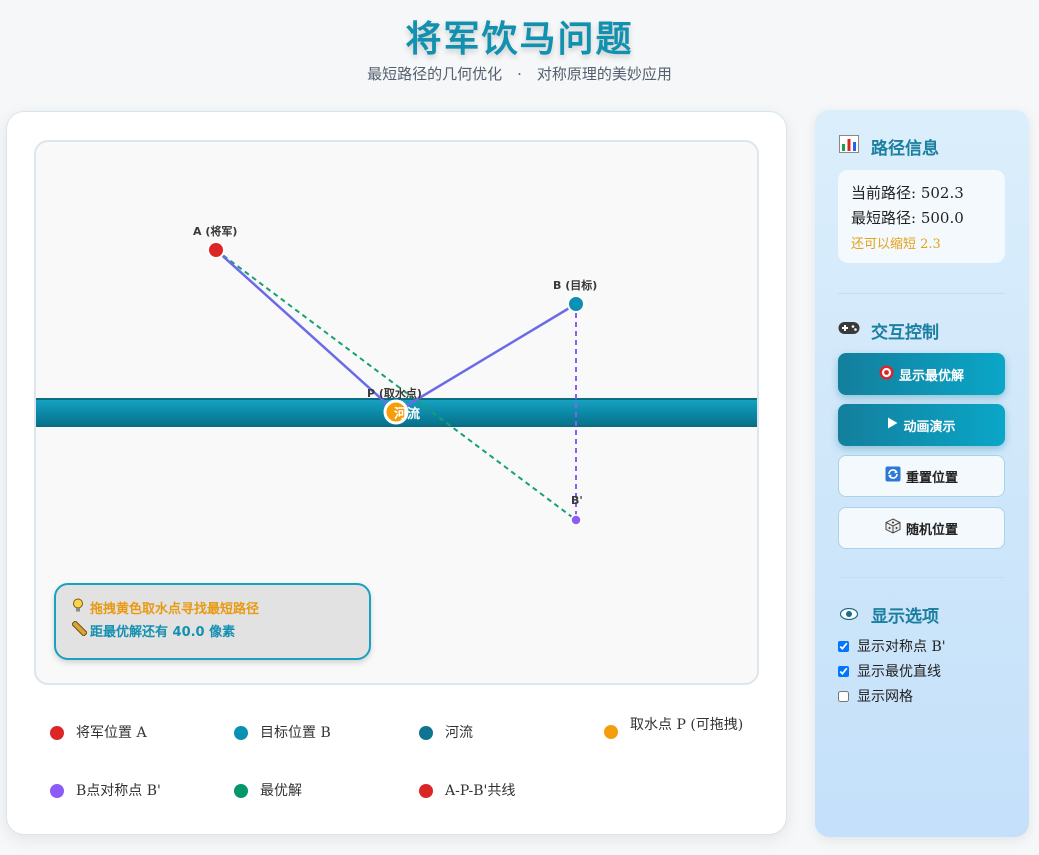  What do you see at coordinates (111, 733) in the screenshot?
I see `legend-label: 将军位置 A` at bounding box center [111, 733].